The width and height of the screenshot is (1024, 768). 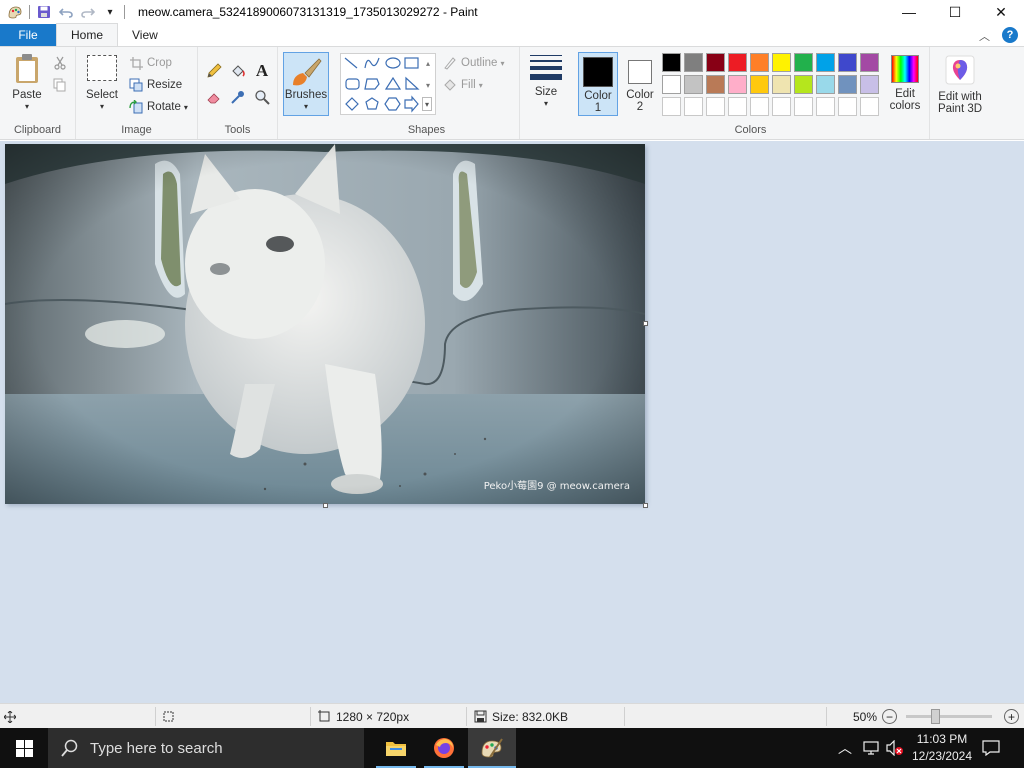 What do you see at coordinates (935, 716) in the screenshot?
I see `zoom-slider-thumb` at bounding box center [935, 716].